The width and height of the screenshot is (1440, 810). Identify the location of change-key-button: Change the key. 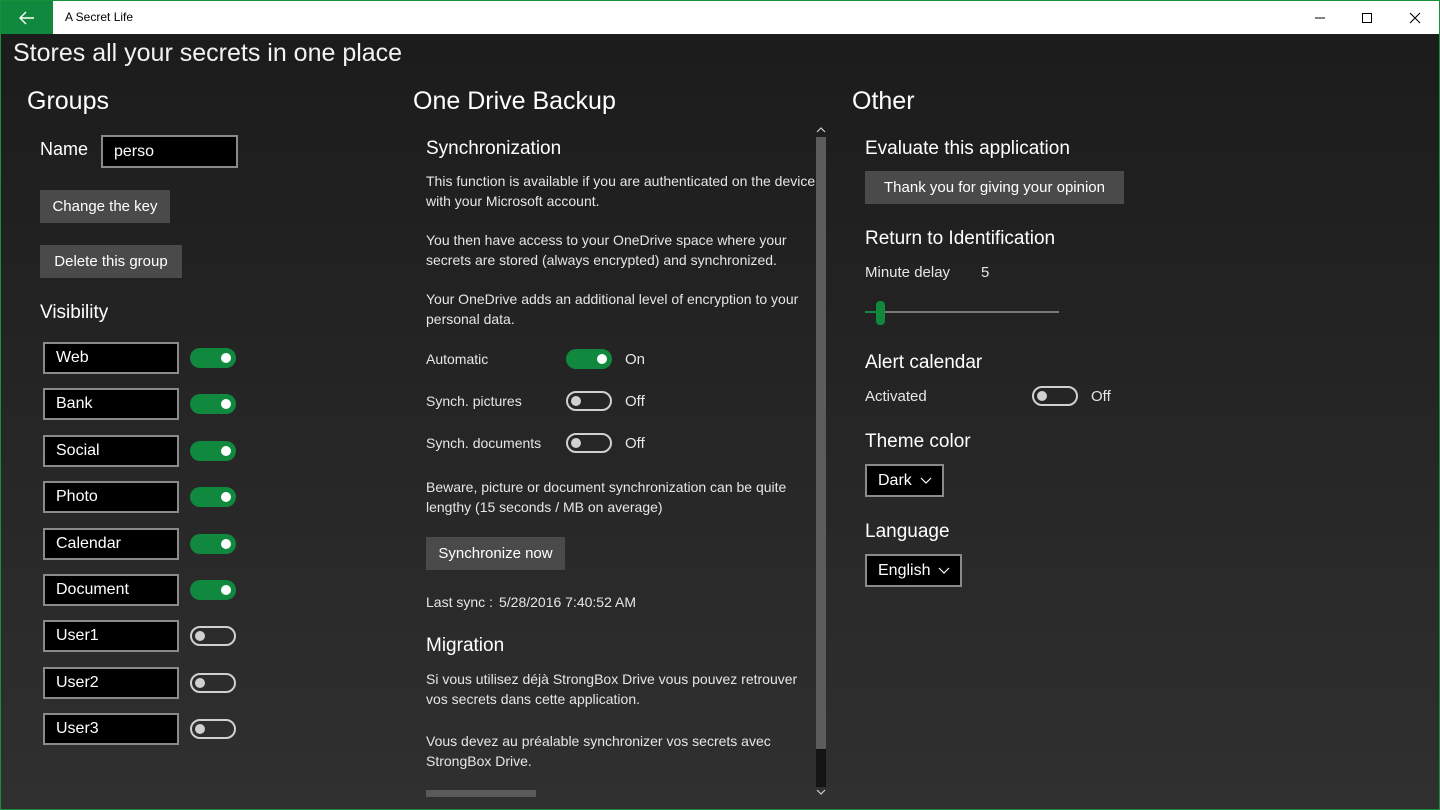
(105, 206).